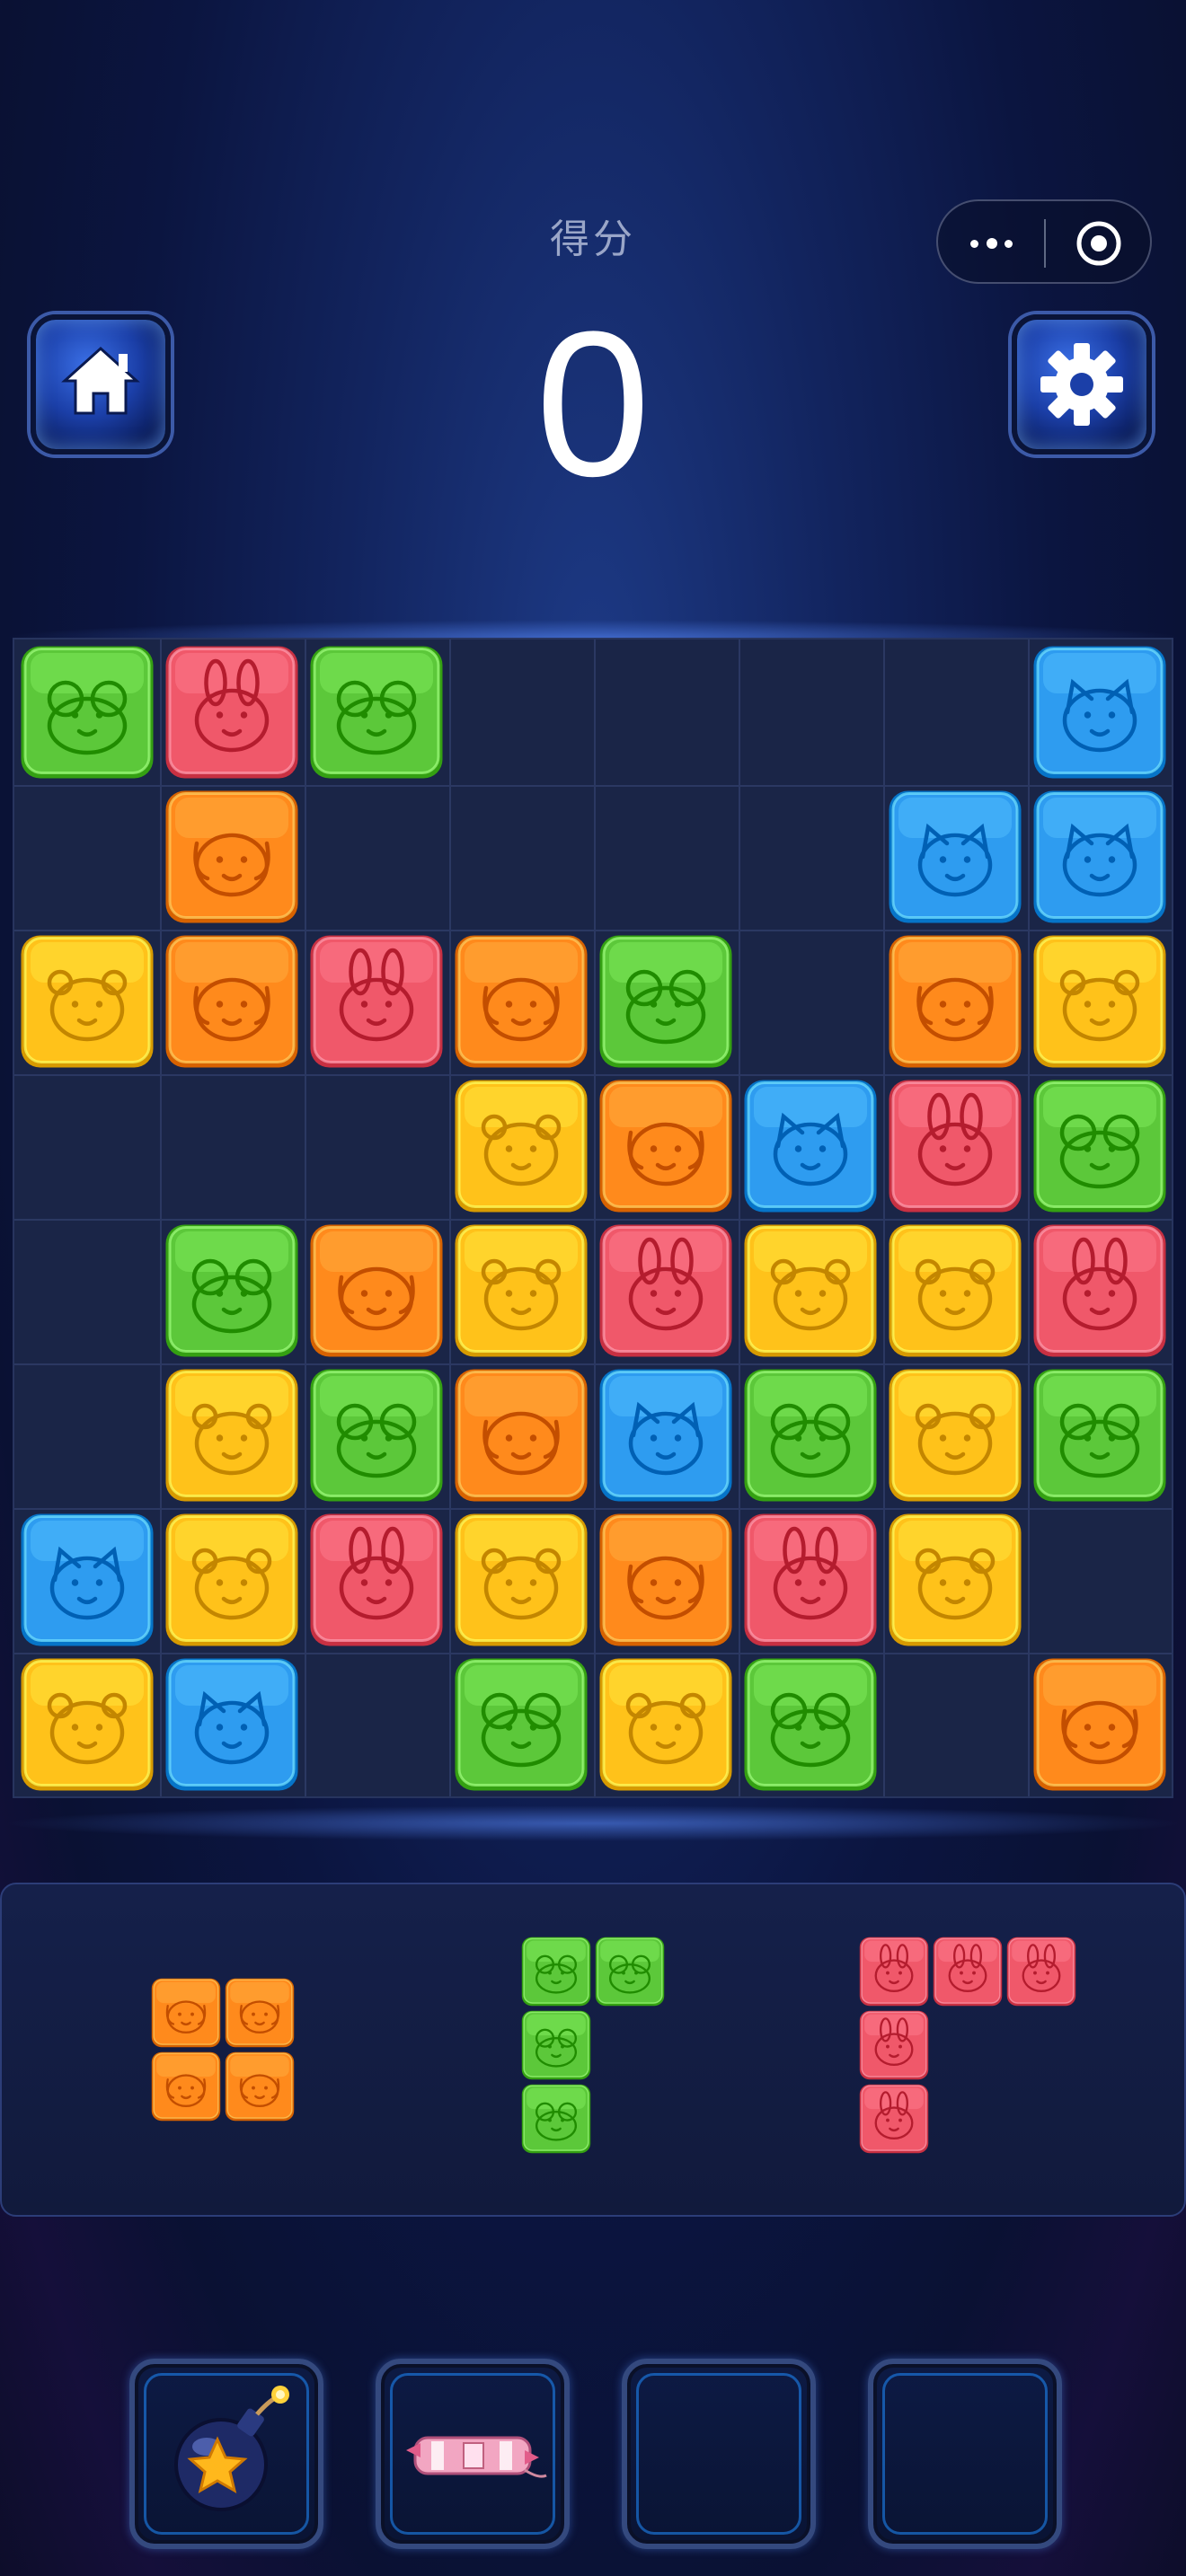 The width and height of the screenshot is (1186, 2576). I want to click on menu-capsule, so click(1044, 241).